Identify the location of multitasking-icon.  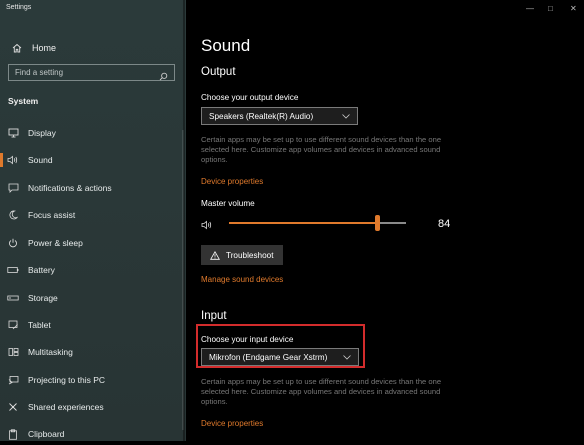
(13, 352).